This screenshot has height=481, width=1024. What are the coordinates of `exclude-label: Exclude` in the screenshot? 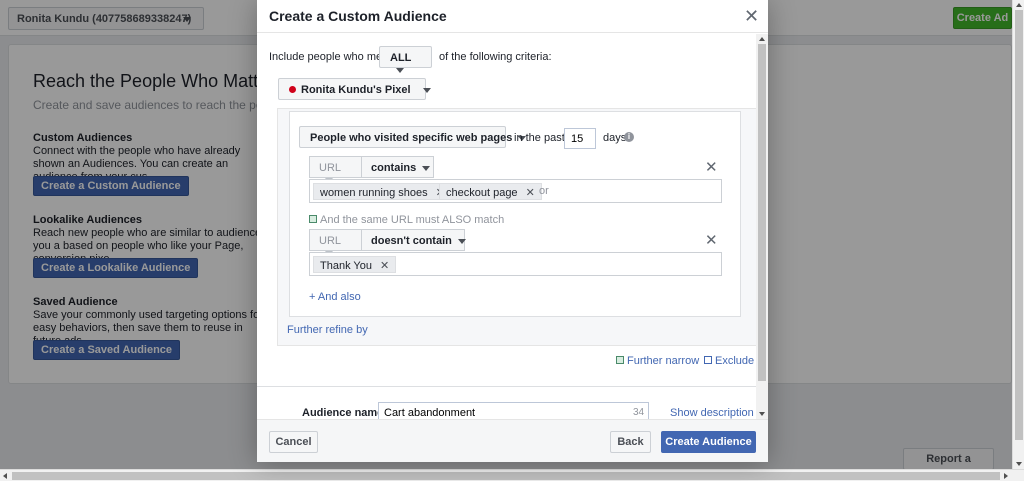 It's located at (735, 361).